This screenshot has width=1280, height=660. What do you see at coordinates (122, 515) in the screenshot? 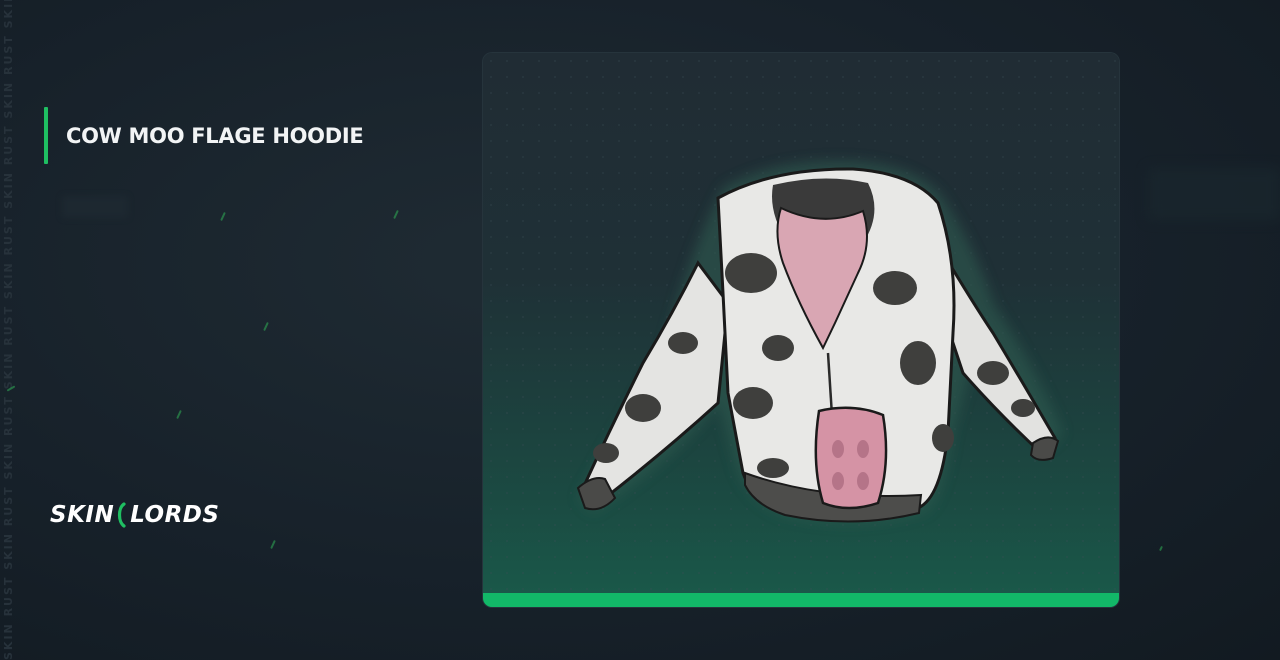
I see `bracket-mark-icon` at bounding box center [122, 515].